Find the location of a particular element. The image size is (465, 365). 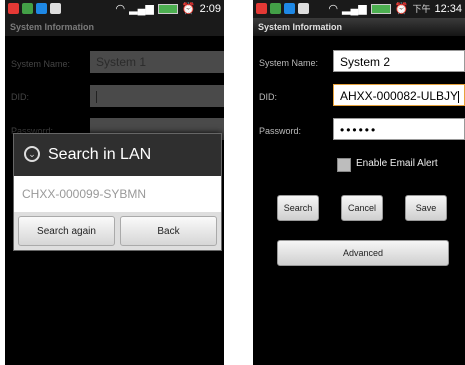

status-bar: ◠ ▂▄▆ ⏰ 2:09 is located at coordinates (114, 9).